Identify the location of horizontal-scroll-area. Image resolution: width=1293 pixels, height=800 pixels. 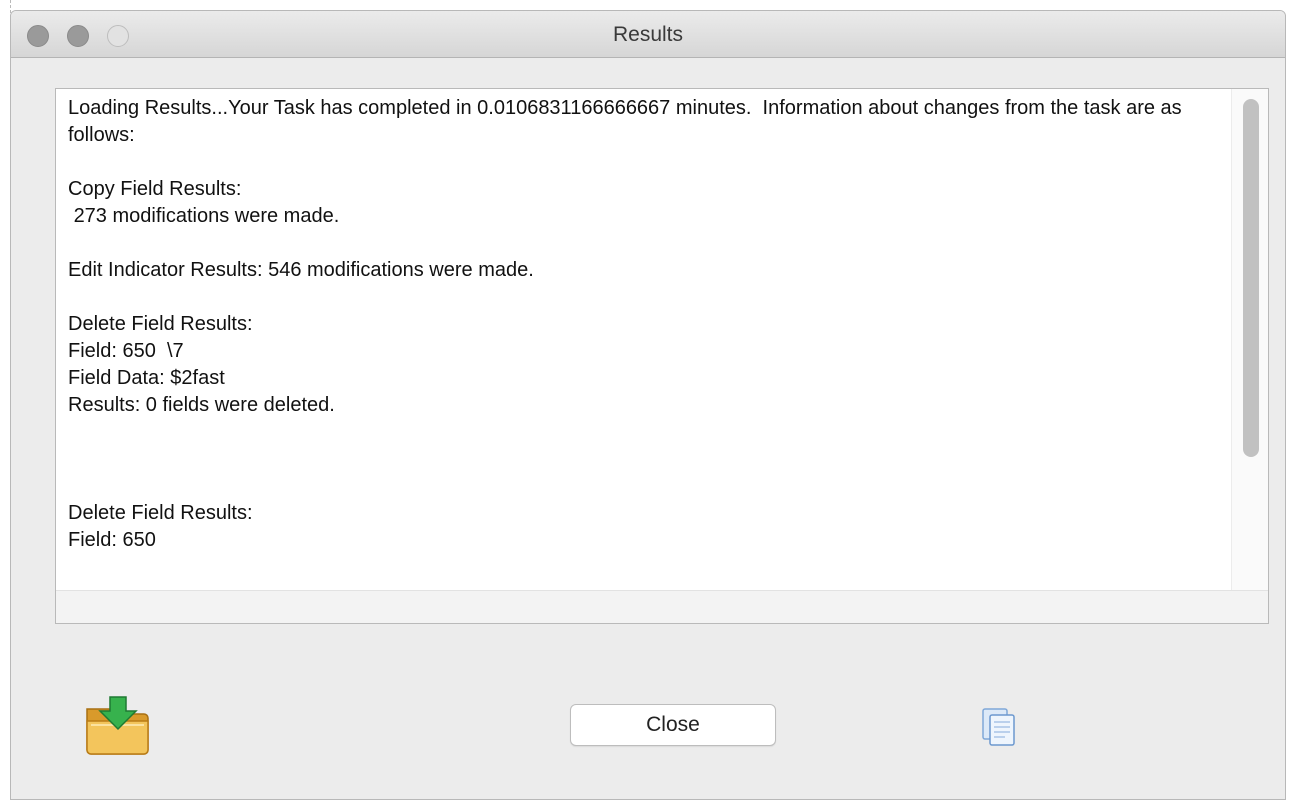
(662, 606).